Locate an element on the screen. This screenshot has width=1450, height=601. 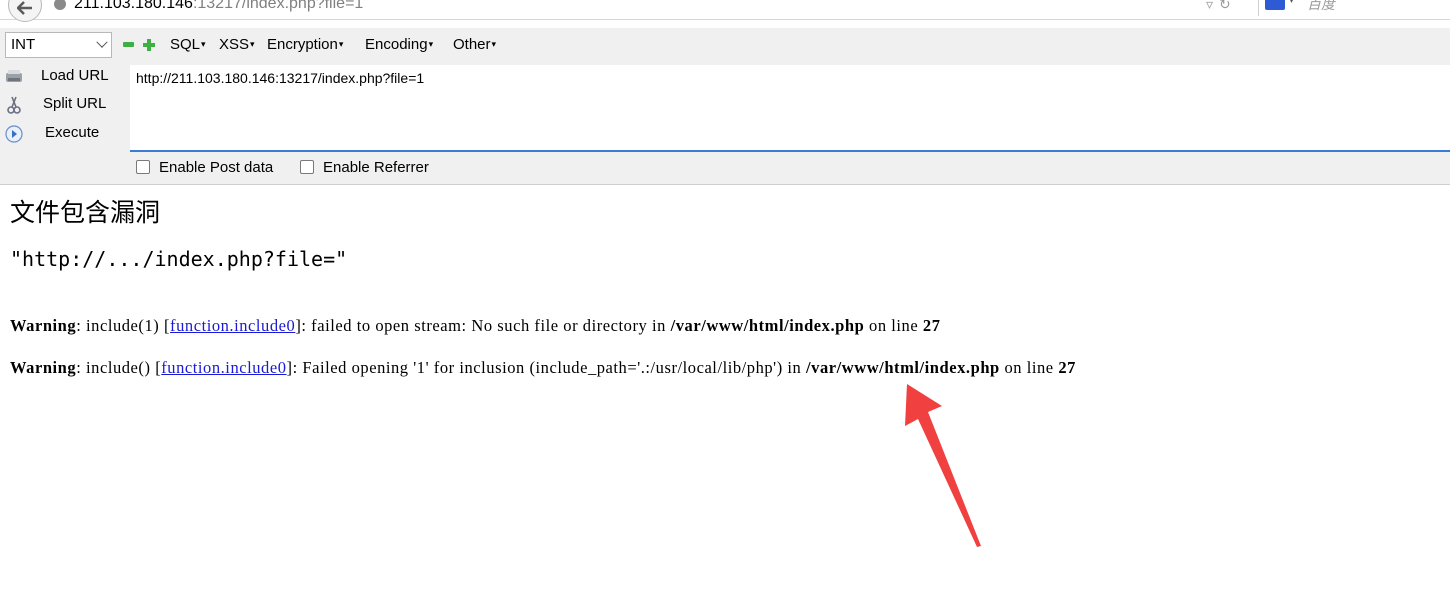
load-url-button: Load URL is located at coordinates (62, 77).